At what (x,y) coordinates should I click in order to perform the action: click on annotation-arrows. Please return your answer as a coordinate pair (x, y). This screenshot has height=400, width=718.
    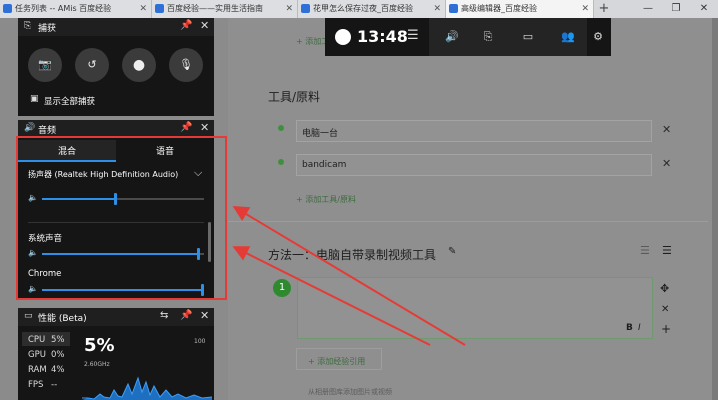
    Looking at the image, I should click on (349, 275).